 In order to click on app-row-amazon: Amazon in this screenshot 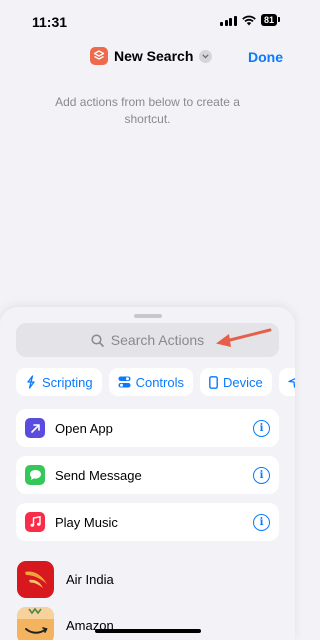, I will do `click(148, 623)`.